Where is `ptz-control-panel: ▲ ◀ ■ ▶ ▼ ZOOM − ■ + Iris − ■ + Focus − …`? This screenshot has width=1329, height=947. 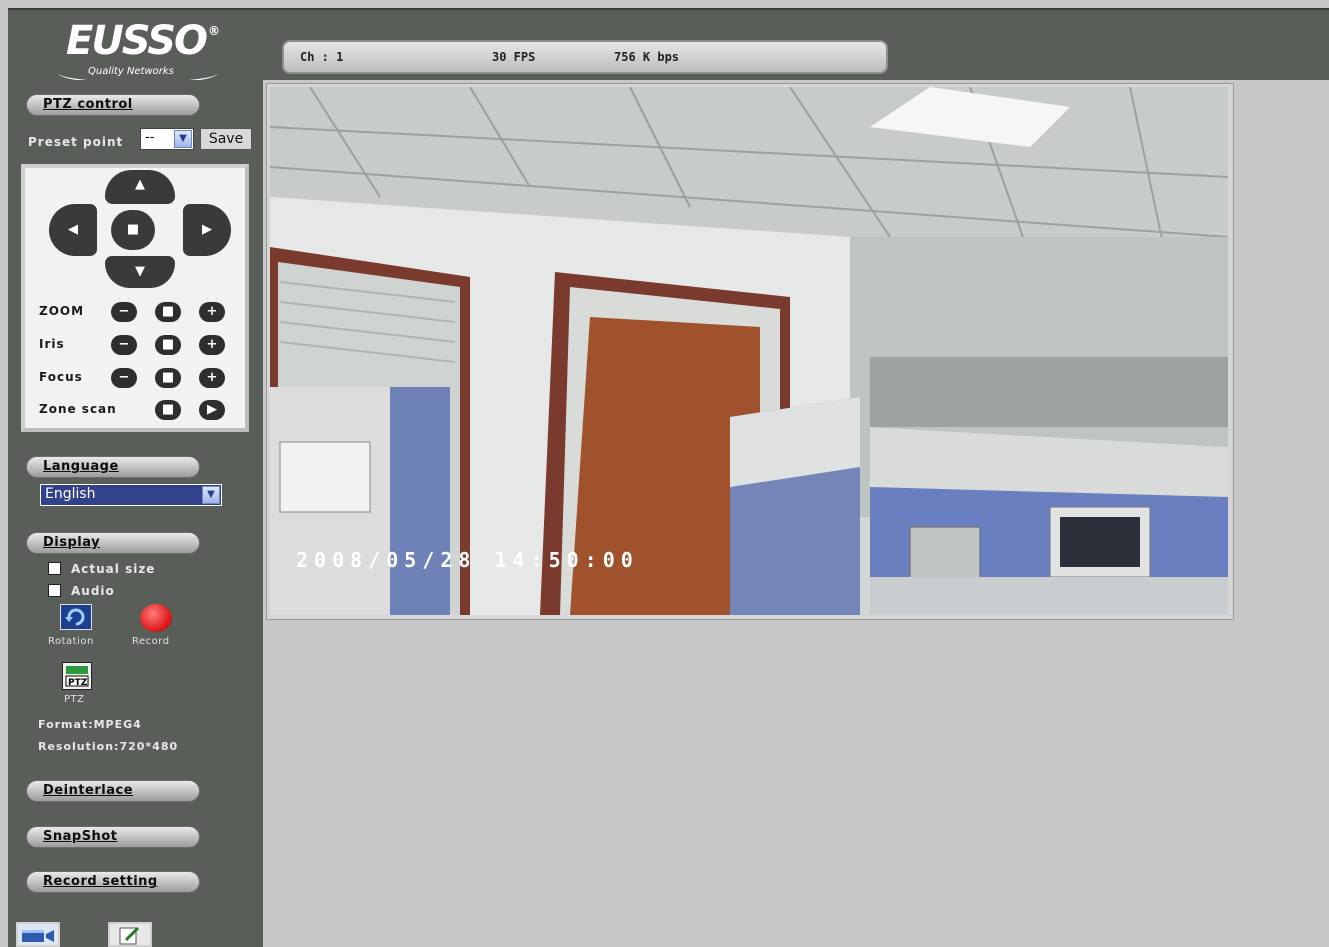 ptz-control-panel: ▲ ◀ ■ ▶ ▼ ZOOM − ■ + Iris − ■ + Focus − … is located at coordinates (135, 298).